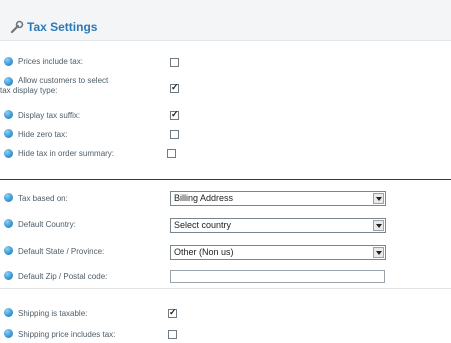 The width and height of the screenshot is (451, 343). I want to click on display-tax-suffix-checkbox, so click(174, 114).